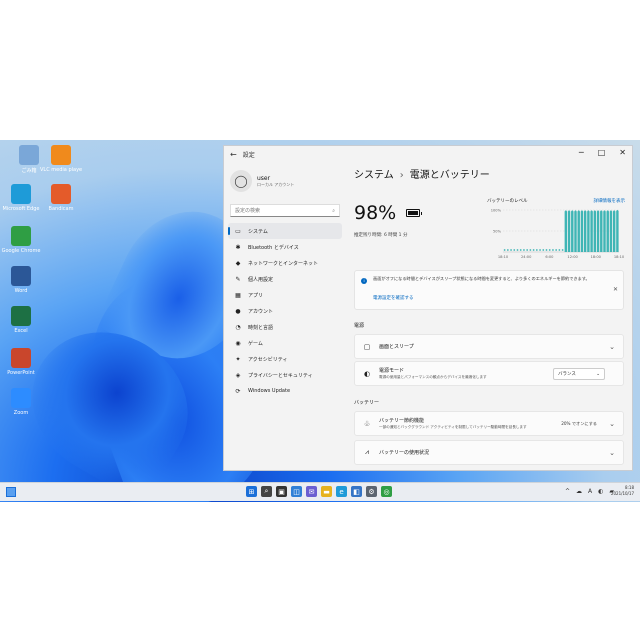  Describe the element at coordinates (21, 331) in the screenshot. I see `desktop-icon-label: Excel` at that location.